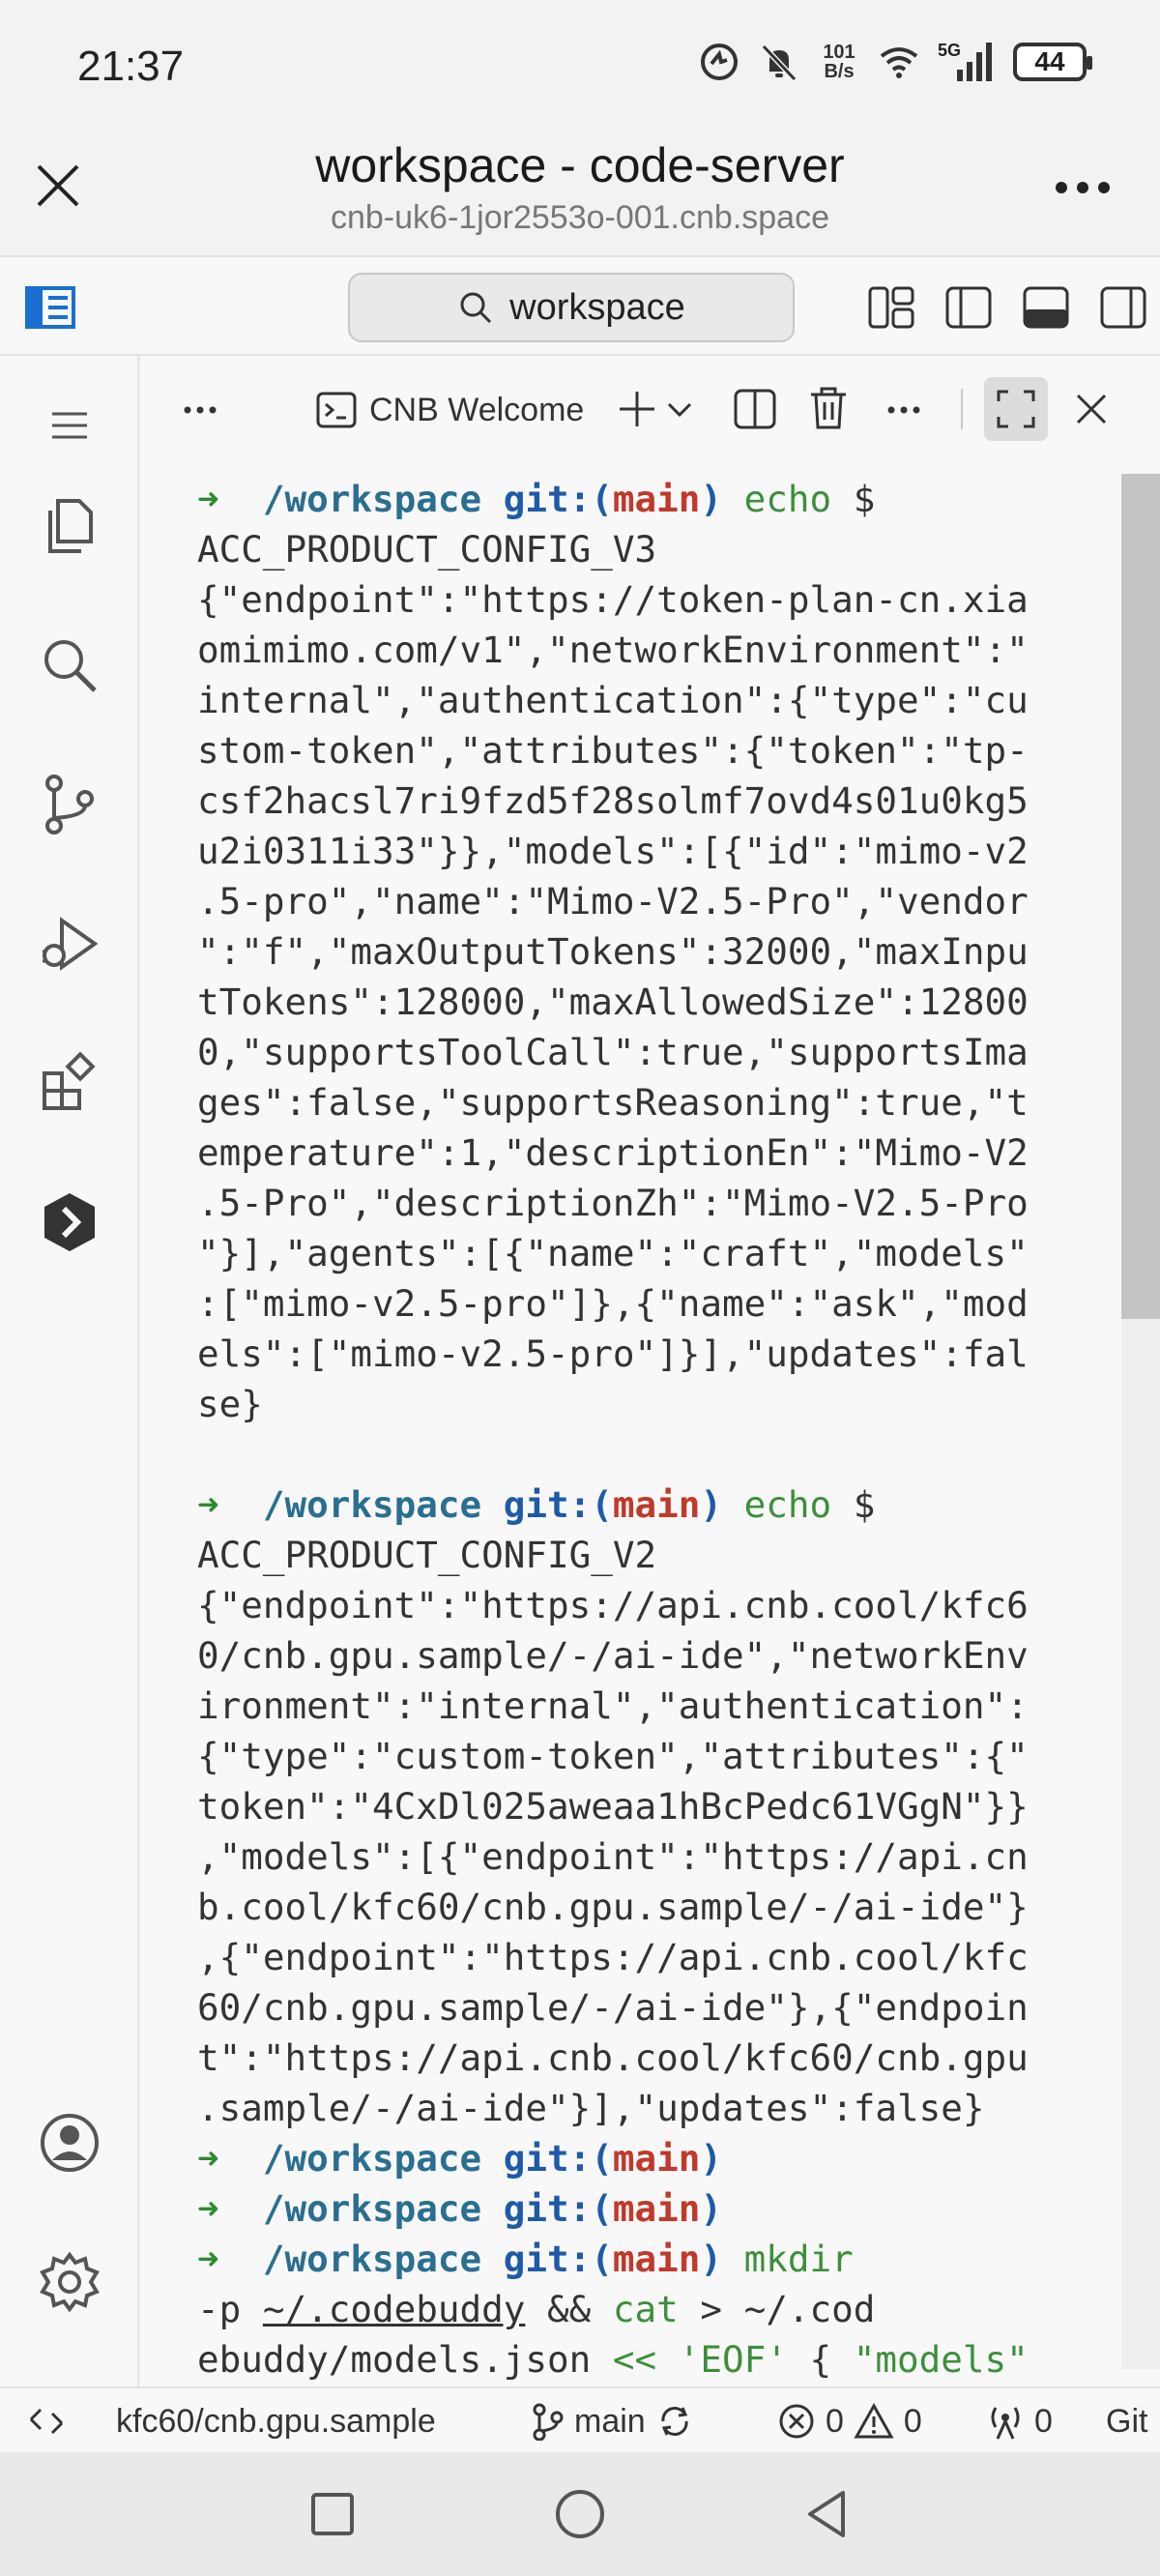 This screenshot has width=1160, height=2576. Describe the element at coordinates (675, 2421) in the screenshot. I see `sync-icon` at that location.